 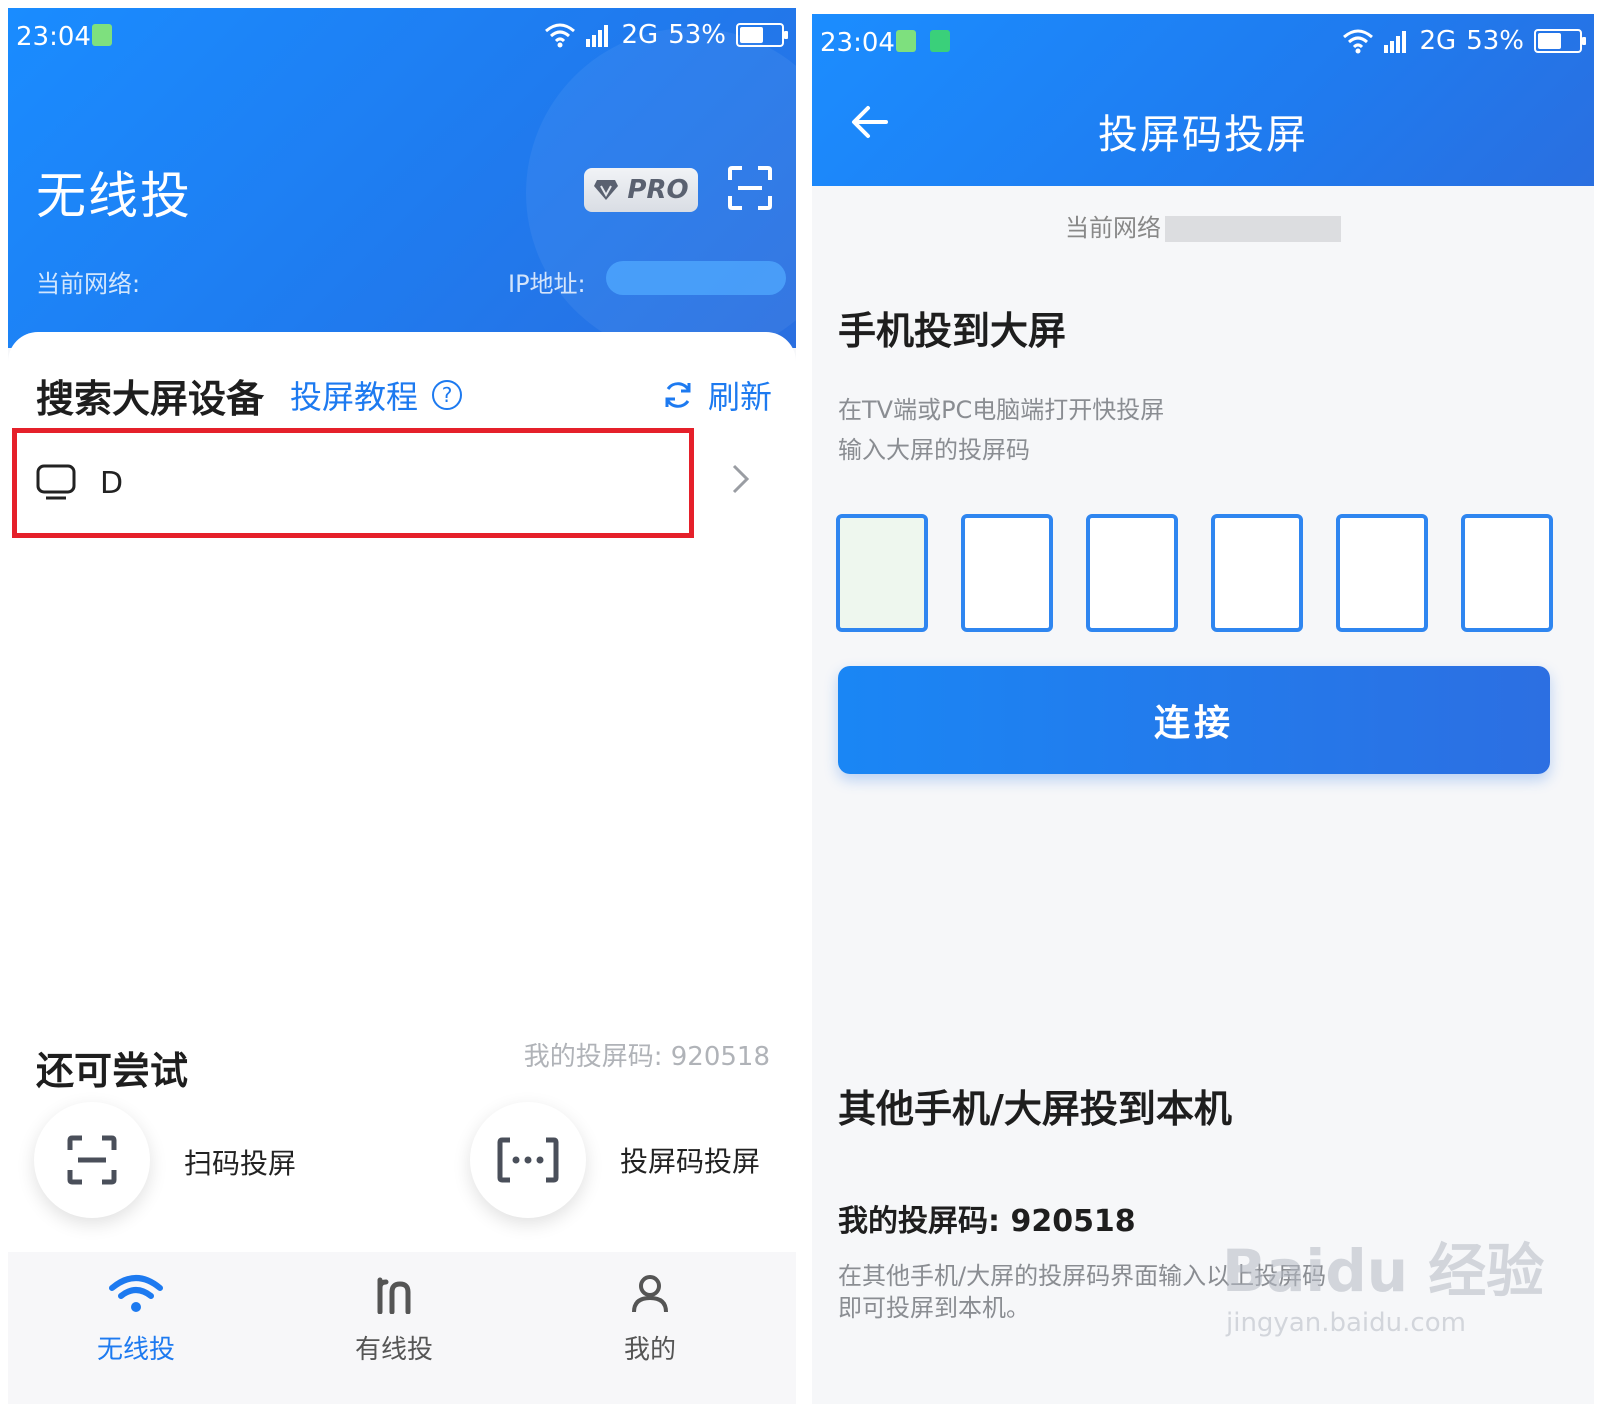 What do you see at coordinates (114, 196) in the screenshot?
I see `app-title: 无线投` at bounding box center [114, 196].